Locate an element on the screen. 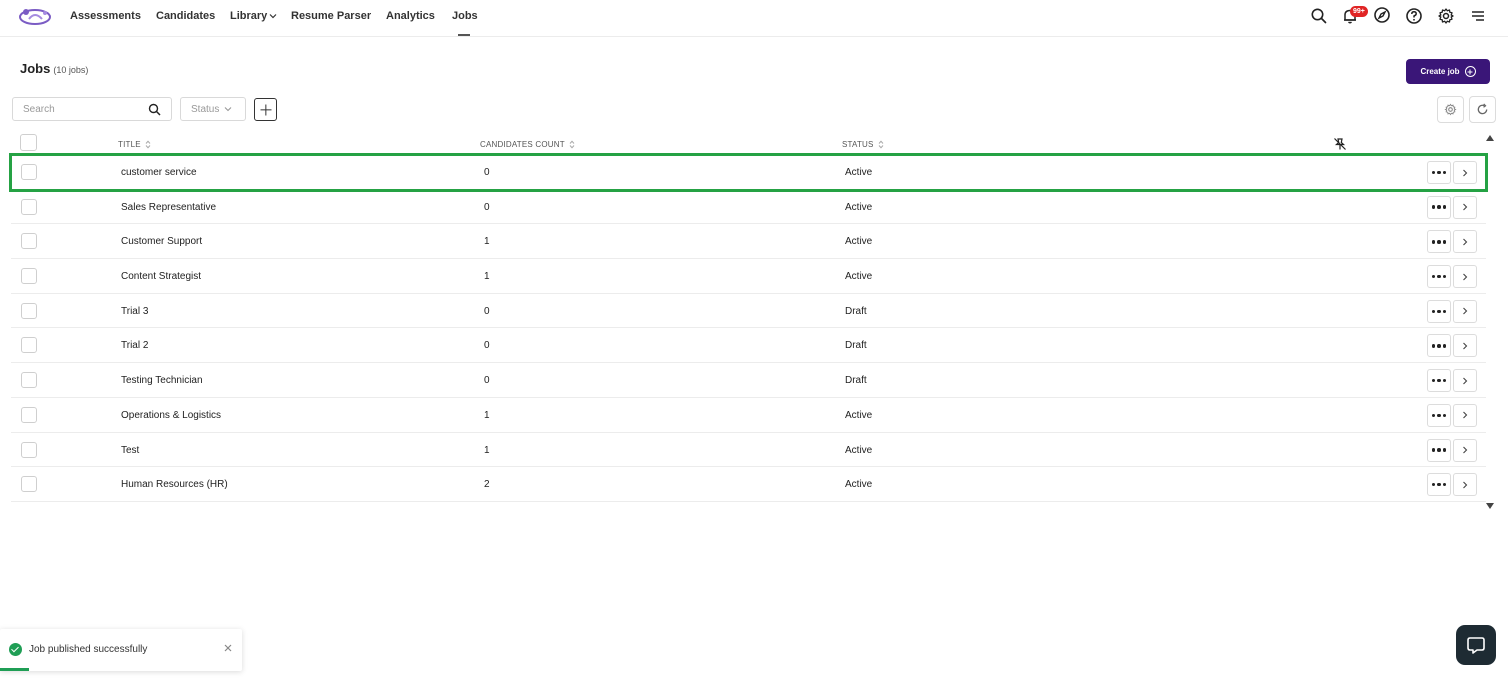 Image resolution: width=1508 pixels, height=690 pixels. column-header-status-label: STATUS is located at coordinates (858, 144).